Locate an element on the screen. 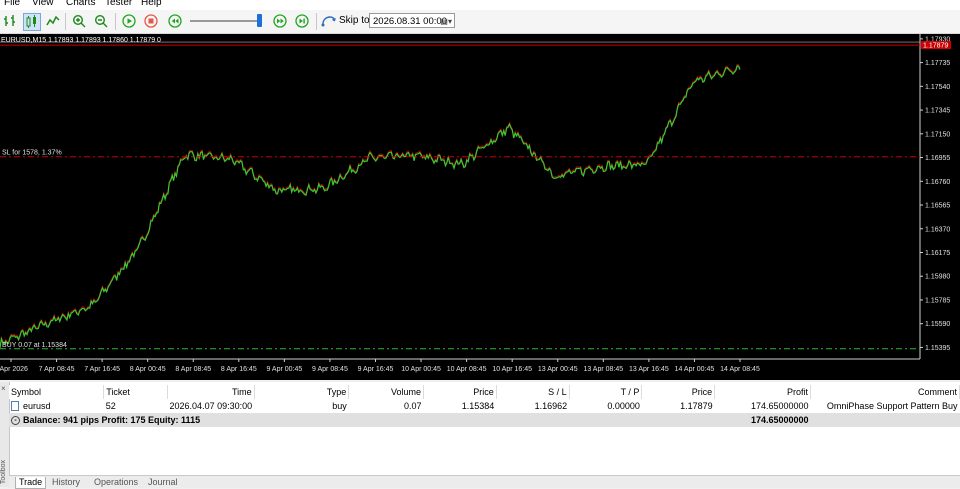 This screenshot has width=960, height=489. time-cell: 2026.04.07 09:30:00 is located at coordinates (211, 406).